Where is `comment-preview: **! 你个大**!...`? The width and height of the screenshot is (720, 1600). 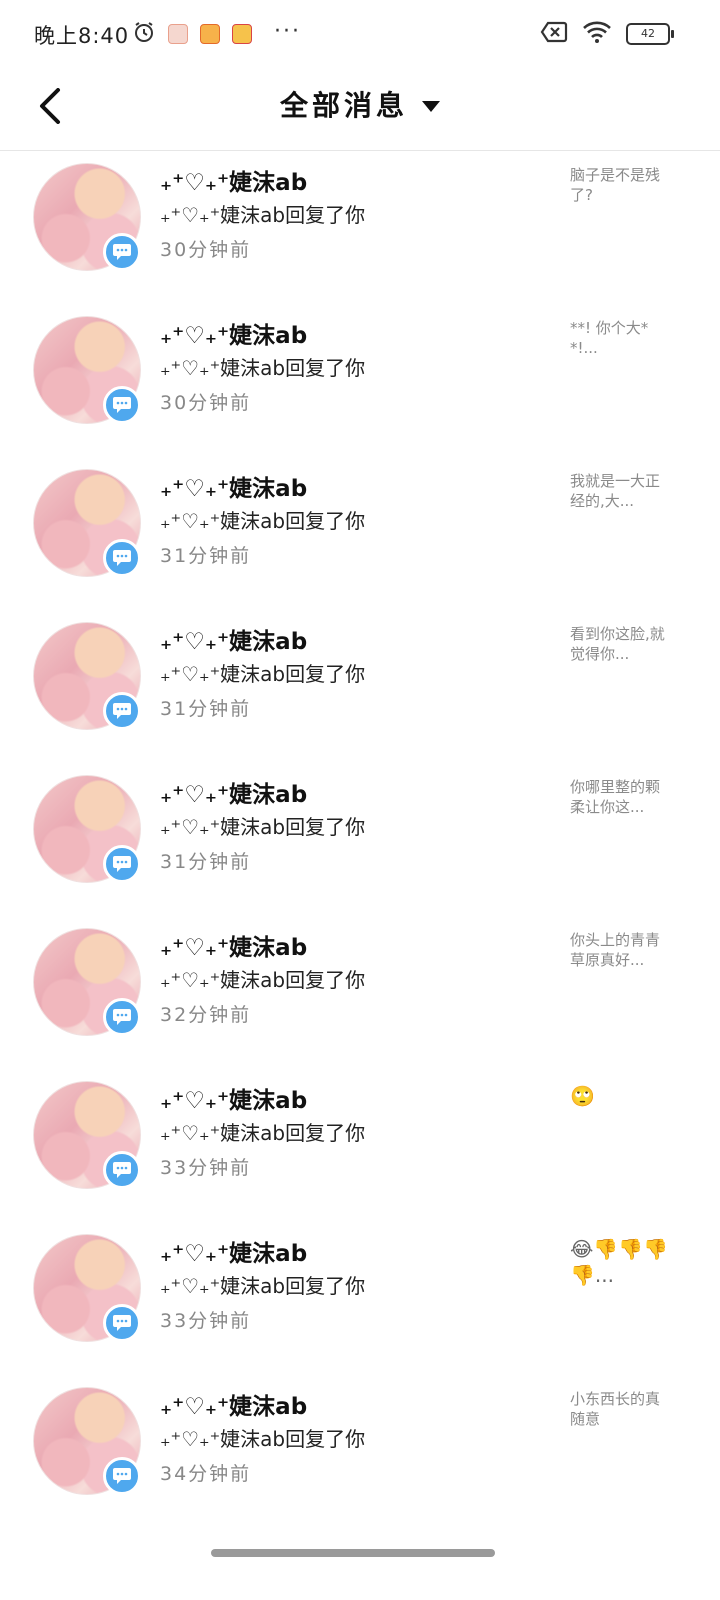 comment-preview: **! 你个大**!... is located at coordinates (609, 338).